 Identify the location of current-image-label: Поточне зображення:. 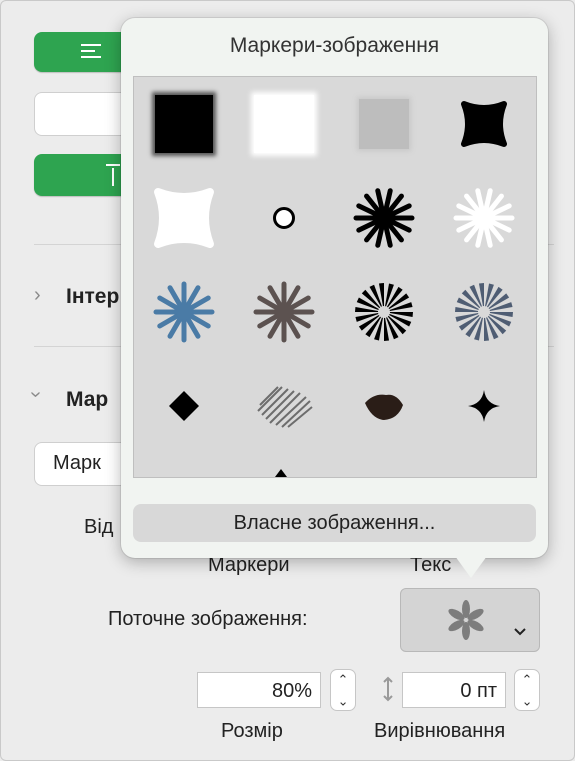
(208, 619).